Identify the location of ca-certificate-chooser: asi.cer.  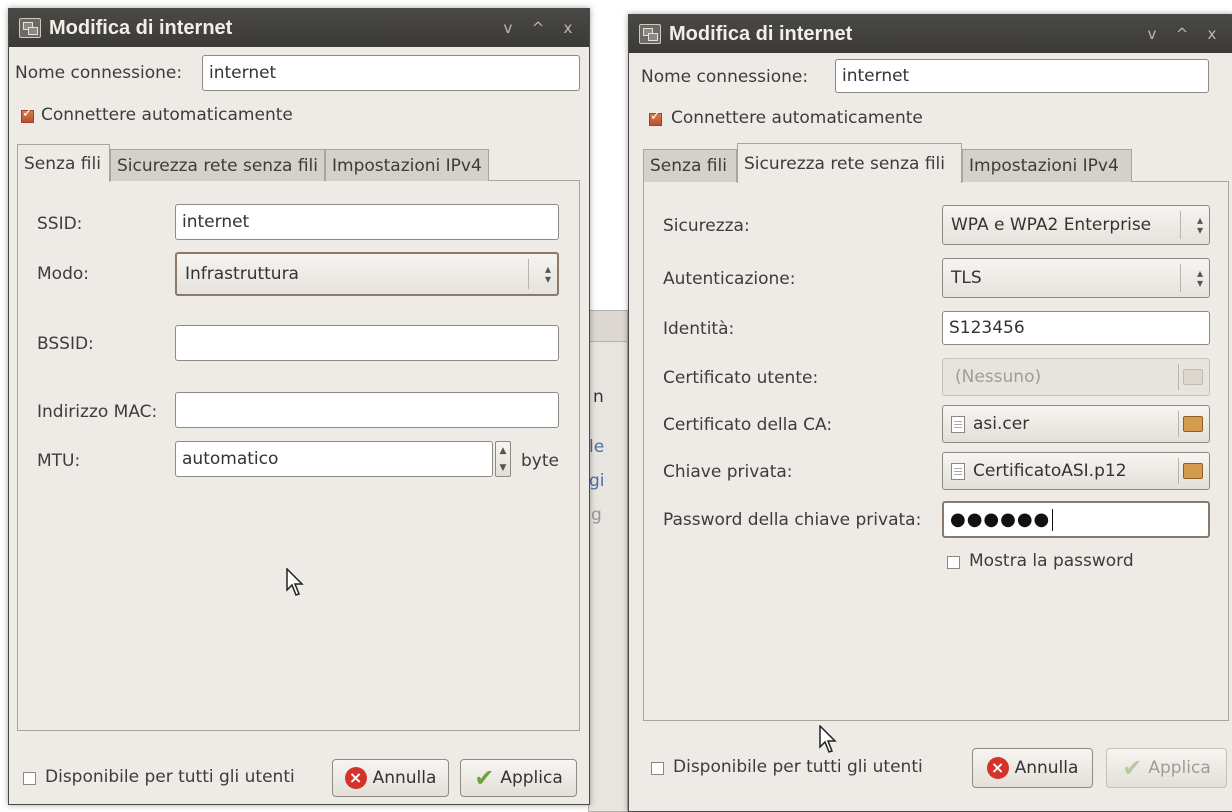
(1076, 424).